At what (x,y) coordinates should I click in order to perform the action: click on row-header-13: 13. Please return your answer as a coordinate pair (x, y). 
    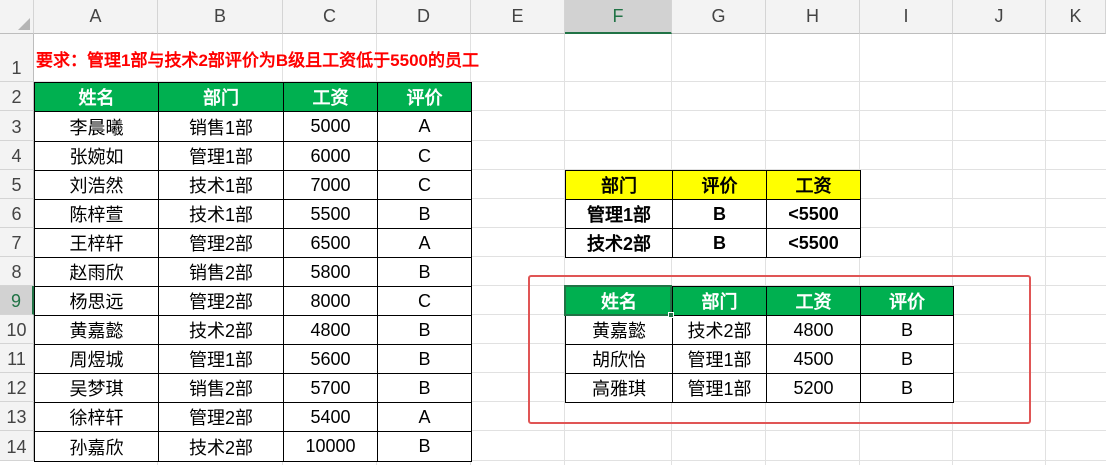
    Looking at the image, I should click on (17, 416).